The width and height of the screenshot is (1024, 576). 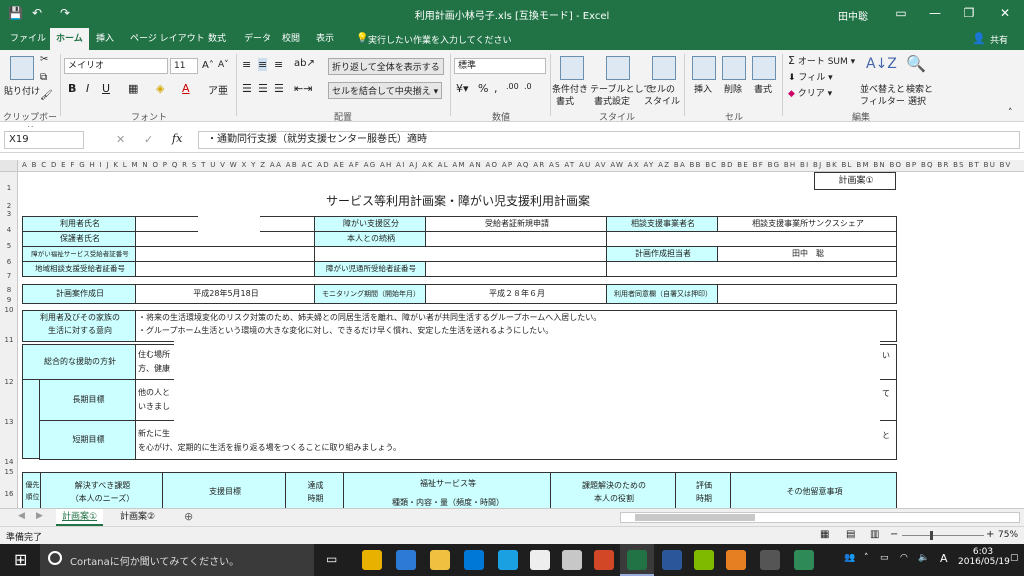 I want to click on sort-filter-icon: A↓Z, so click(x=881, y=64).